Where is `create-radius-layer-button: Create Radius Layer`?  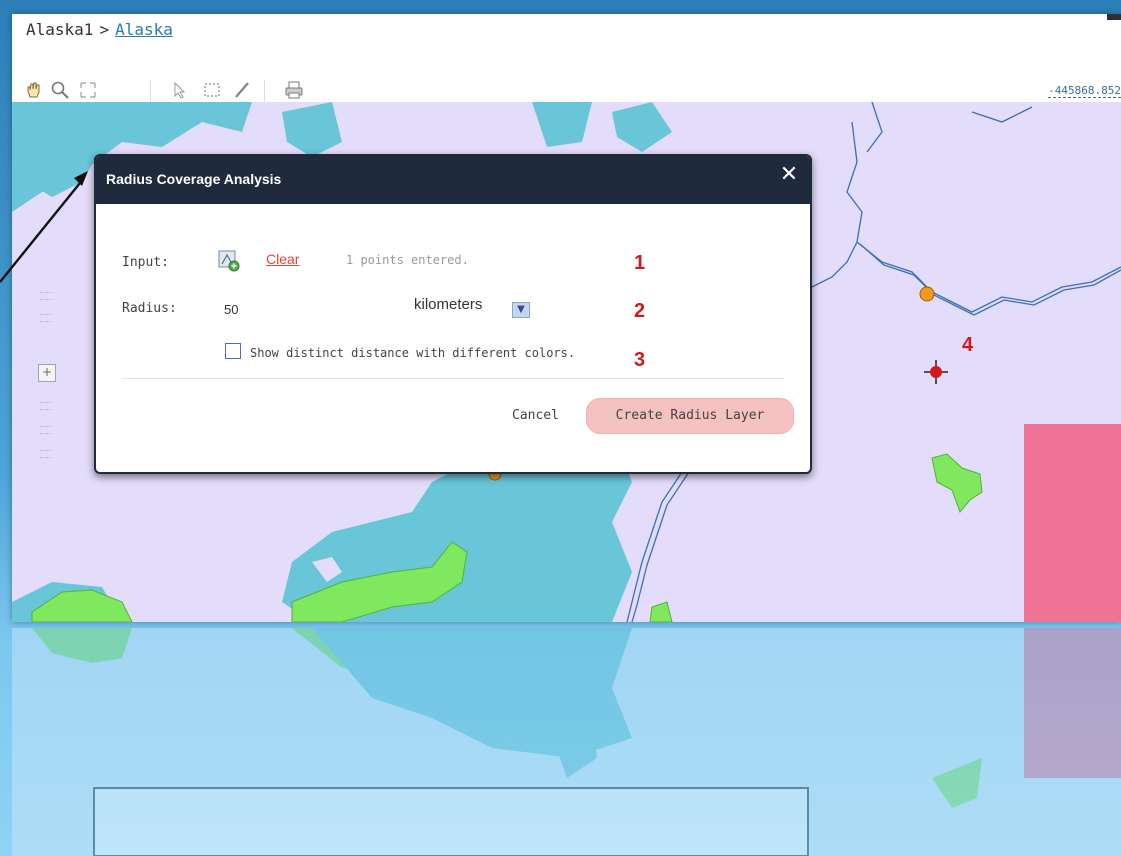
create-radius-layer-button: Create Radius Layer is located at coordinates (690, 416).